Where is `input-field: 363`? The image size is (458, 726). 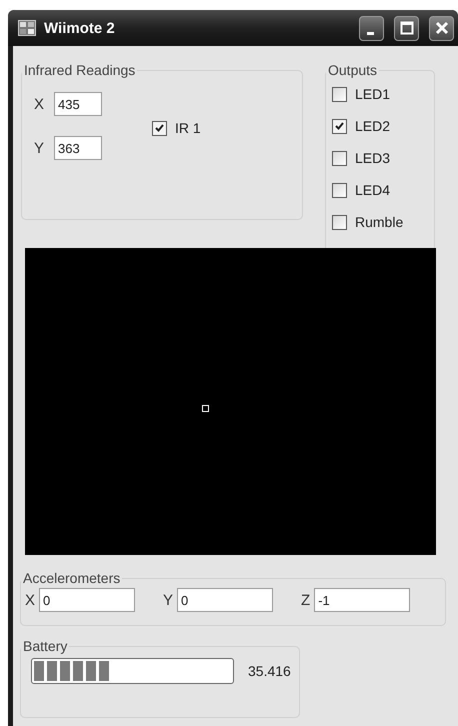
input-field: 363 is located at coordinates (78, 148).